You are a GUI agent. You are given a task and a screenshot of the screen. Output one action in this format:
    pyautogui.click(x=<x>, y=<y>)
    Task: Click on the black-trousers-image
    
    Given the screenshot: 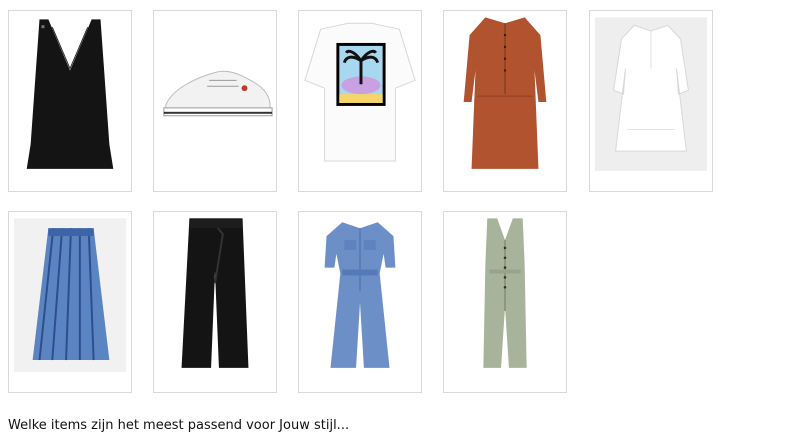 What is the action you would take?
    pyautogui.click(x=215, y=302)
    